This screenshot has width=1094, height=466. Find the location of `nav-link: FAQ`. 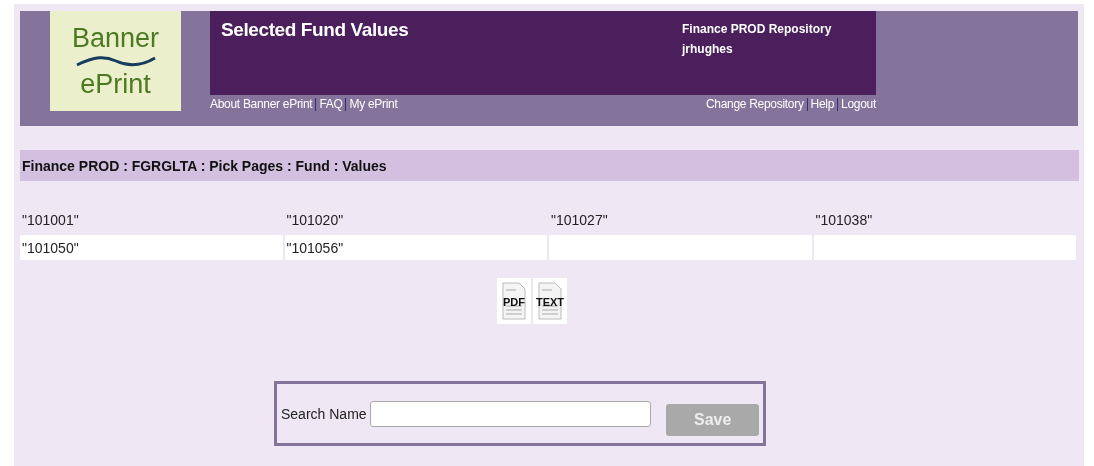

nav-link: FAQ is located at coordinates (331, 104).